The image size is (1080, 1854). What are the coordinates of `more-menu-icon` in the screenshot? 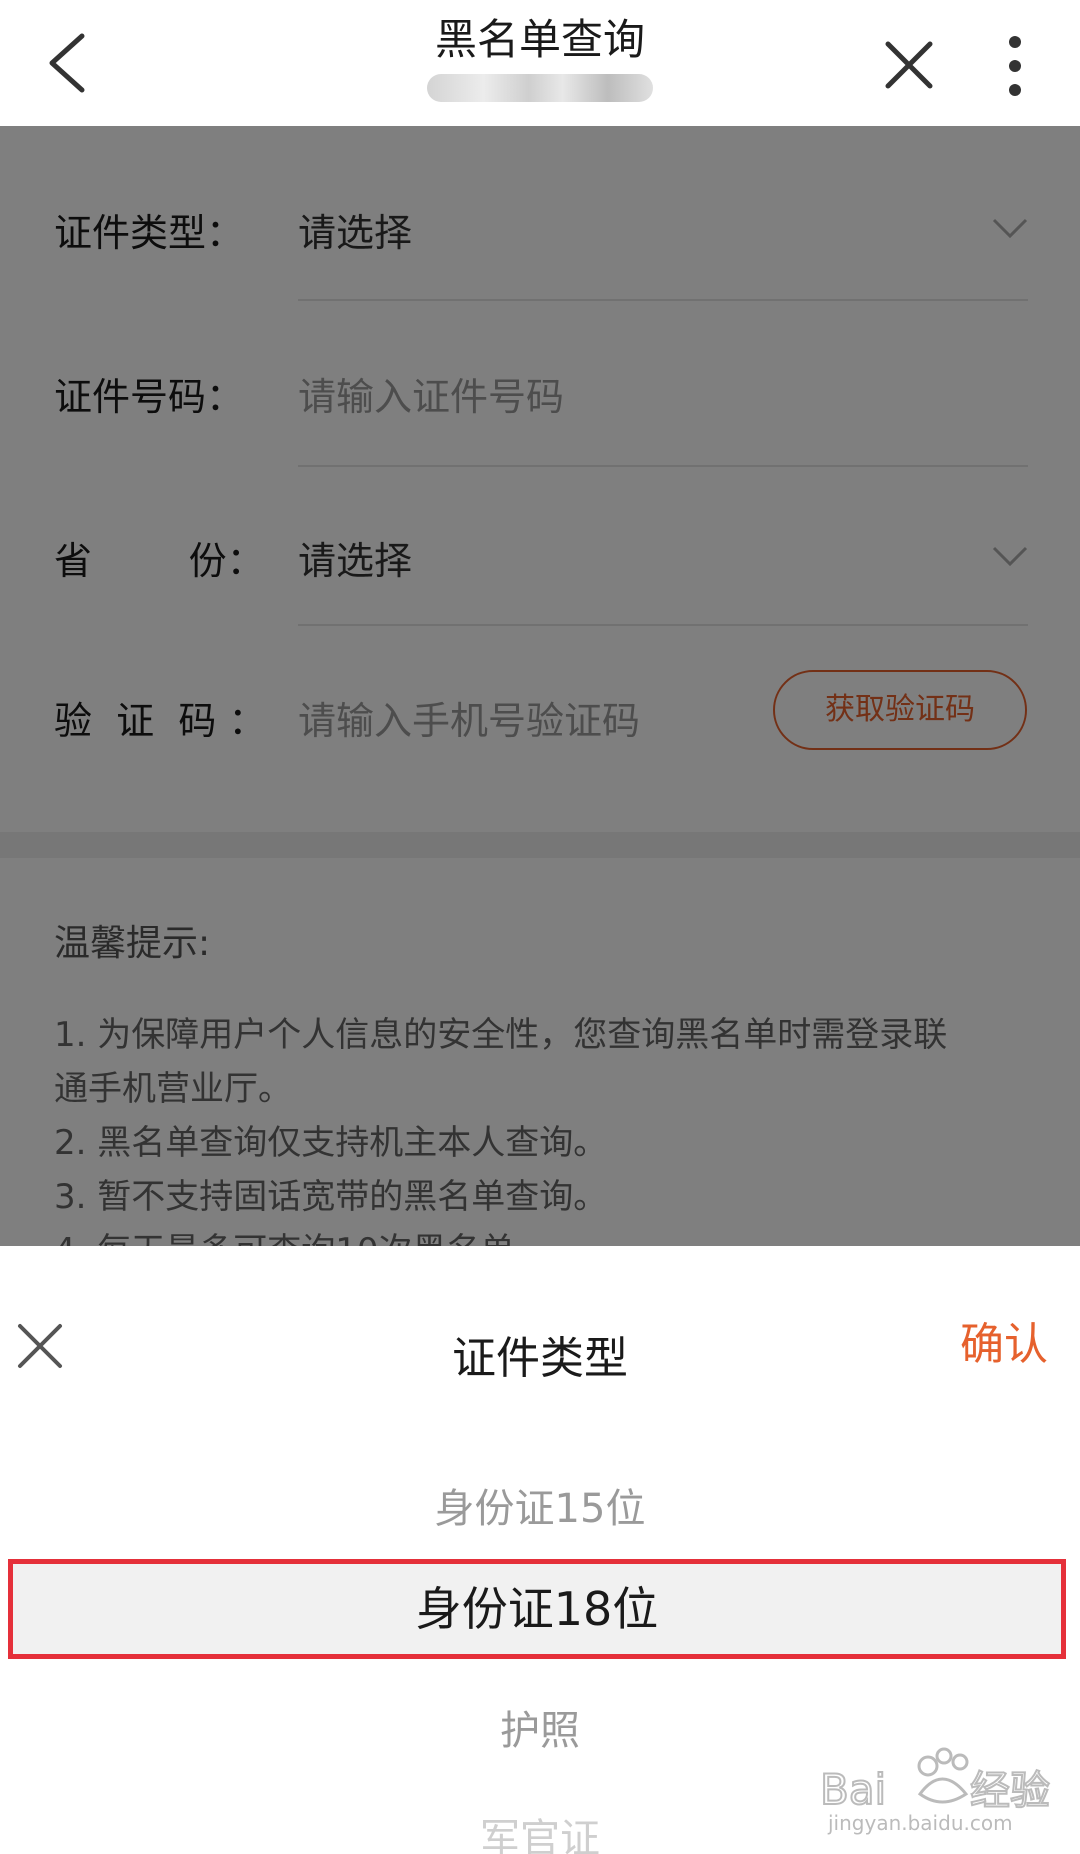 It's located at (1015, 64).